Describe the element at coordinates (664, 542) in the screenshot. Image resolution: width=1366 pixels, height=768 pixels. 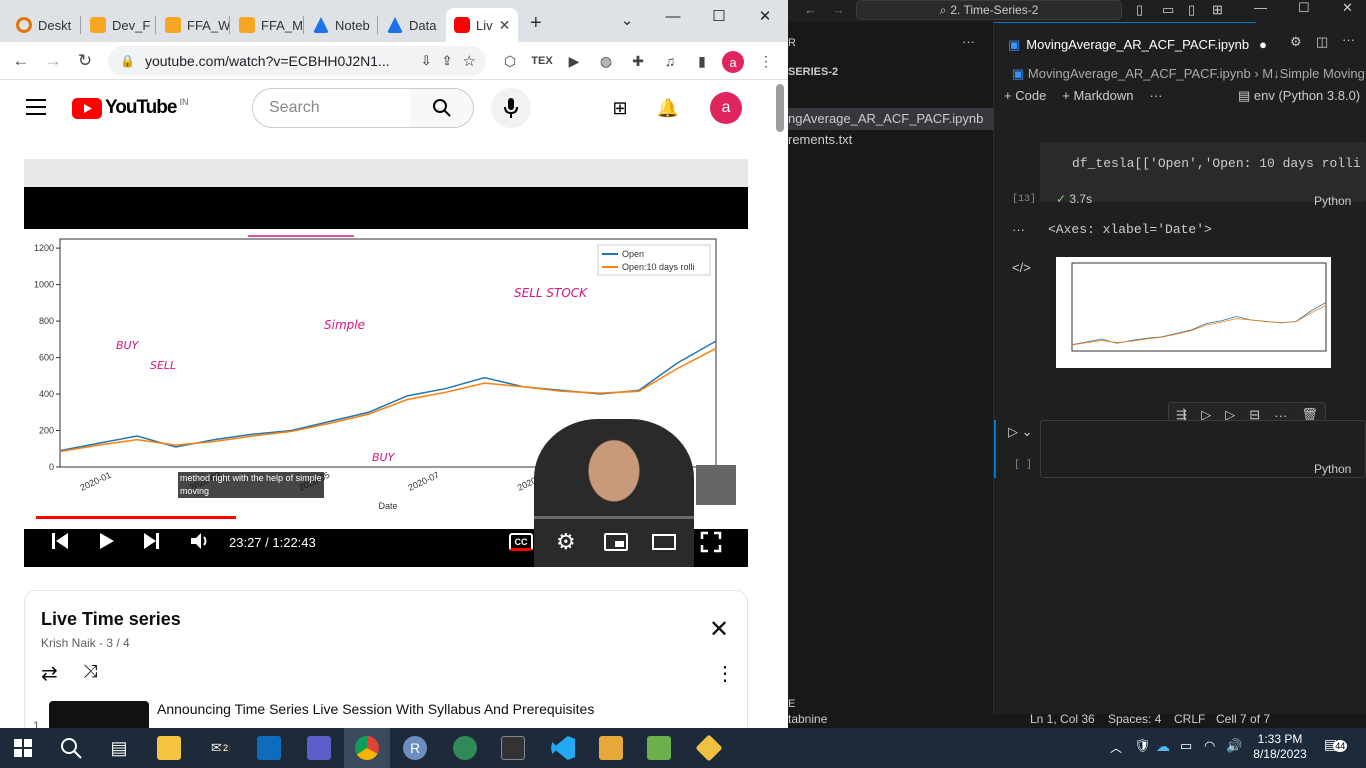
I see `theater-mode-icon` at that location.